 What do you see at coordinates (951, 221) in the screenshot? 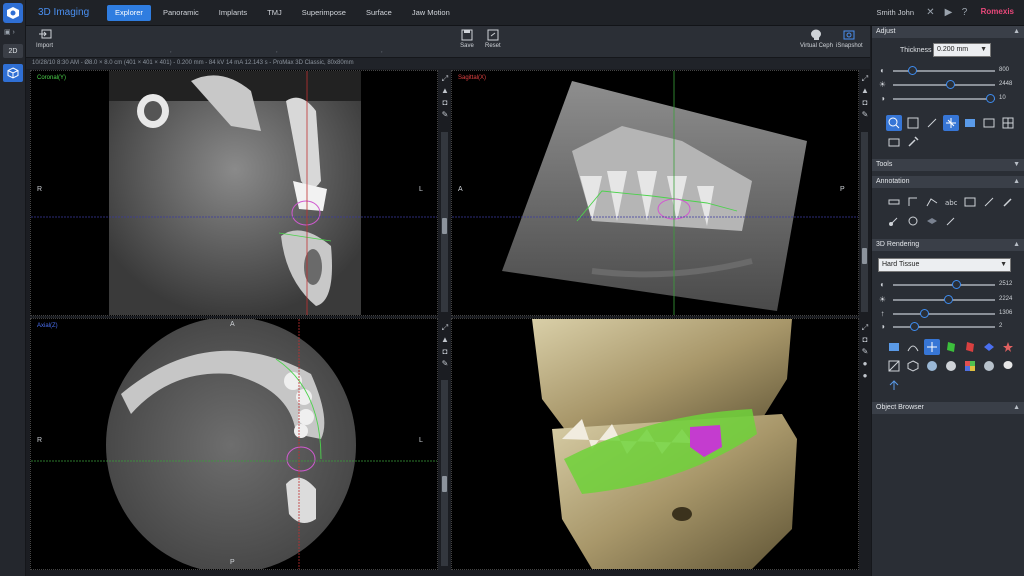
I see `pen-profile-icon` at bounding box center [951, 221].